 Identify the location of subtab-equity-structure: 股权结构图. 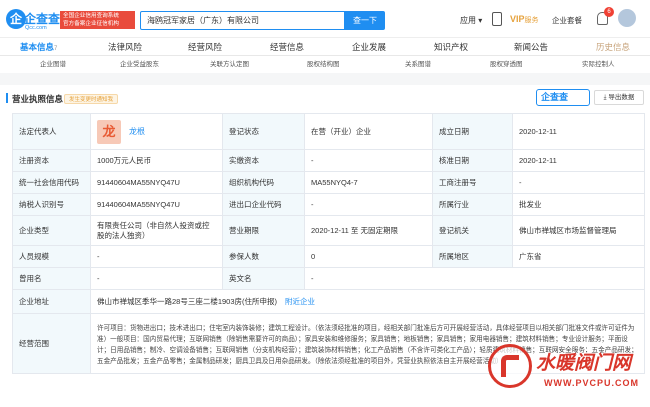
(323, 63).